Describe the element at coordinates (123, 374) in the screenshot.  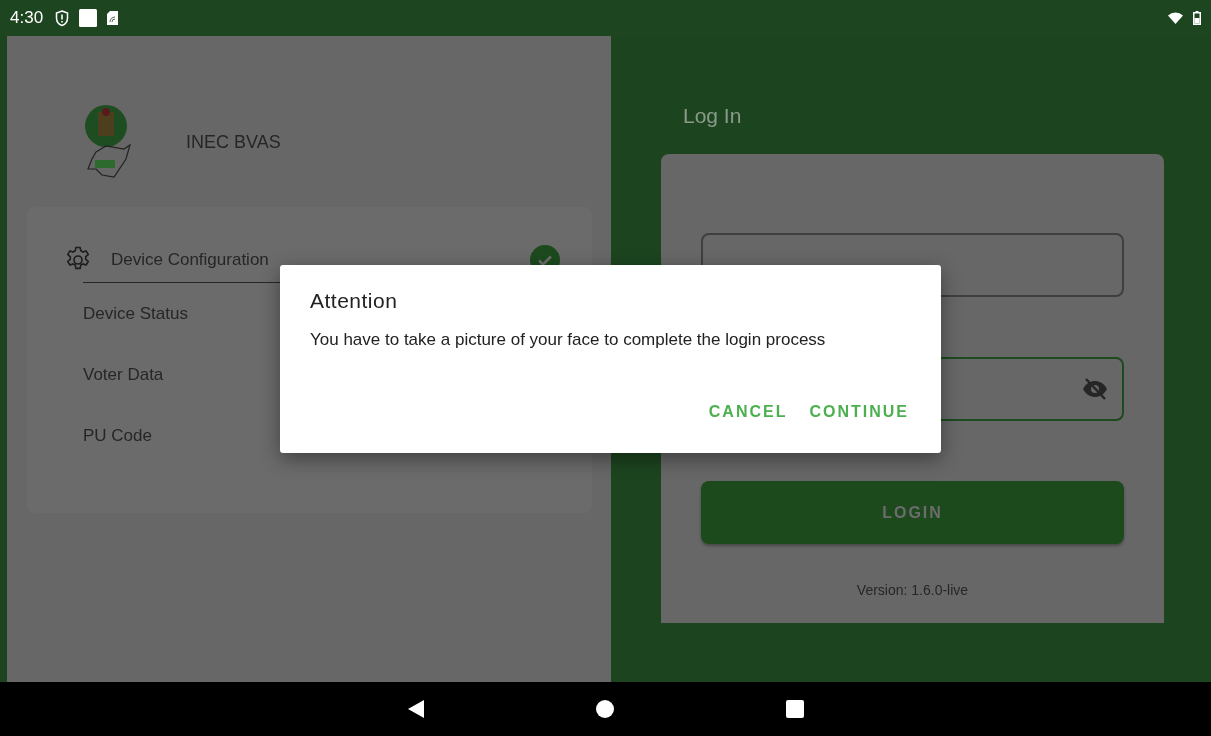
I see `step-label: Voter Data` at that location.